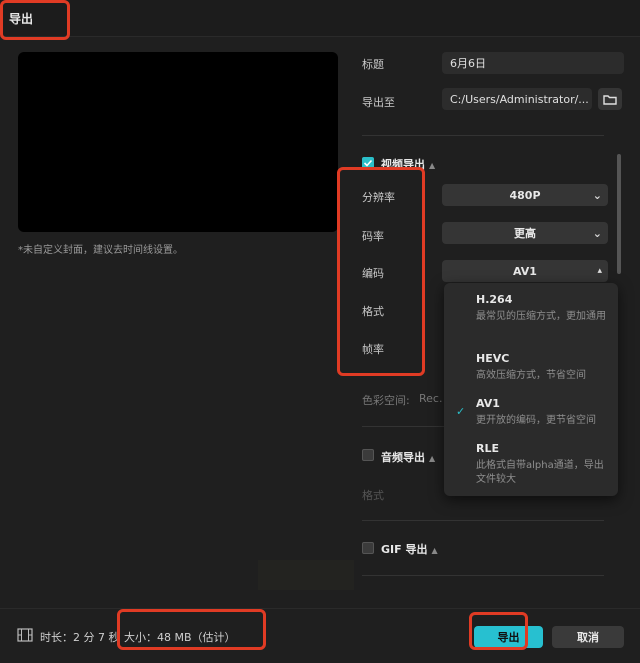 The image size is (640, 663). Describe the element at coordinates (619, 214) in the screenshot. I see `settings-scrollbar` at that location.